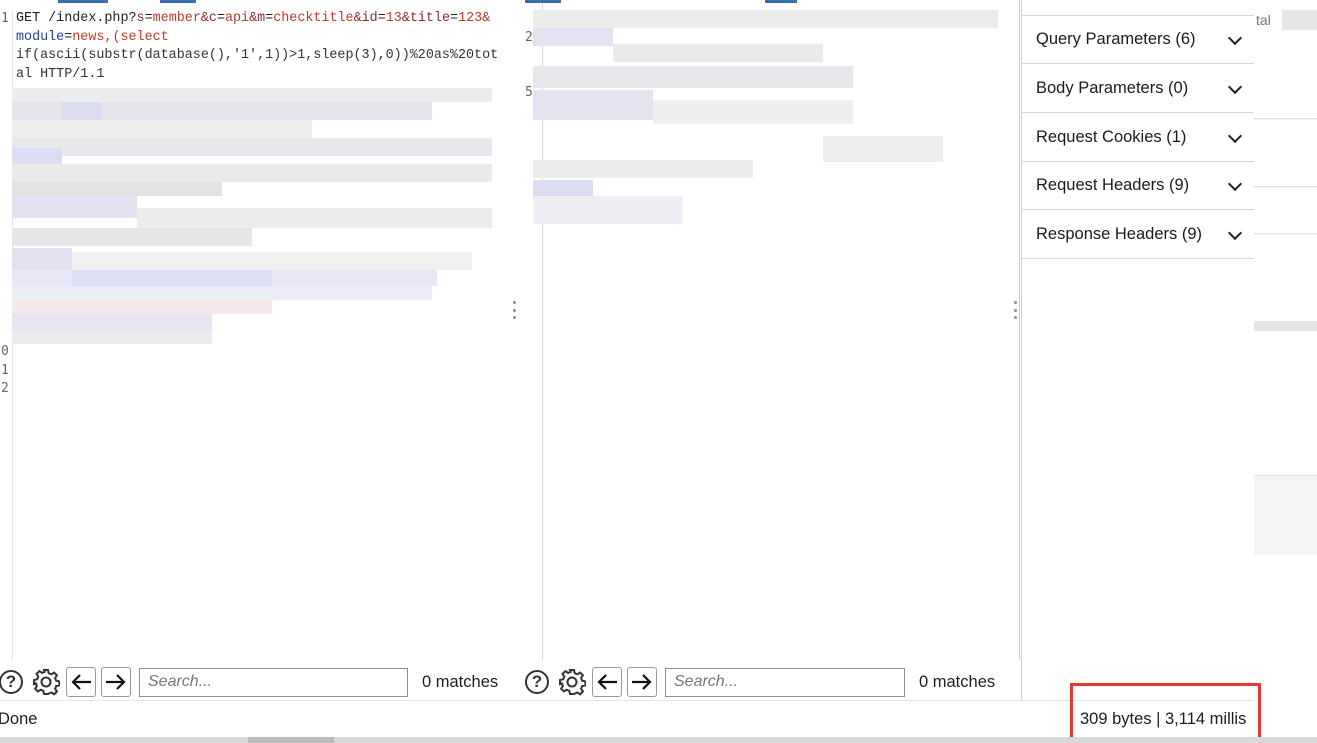 This screenshot has height=743, width=1317. Describe the element at coordinates (533, 70) in the screenshot. I see `response-line-gutter: 2 5` at that location.